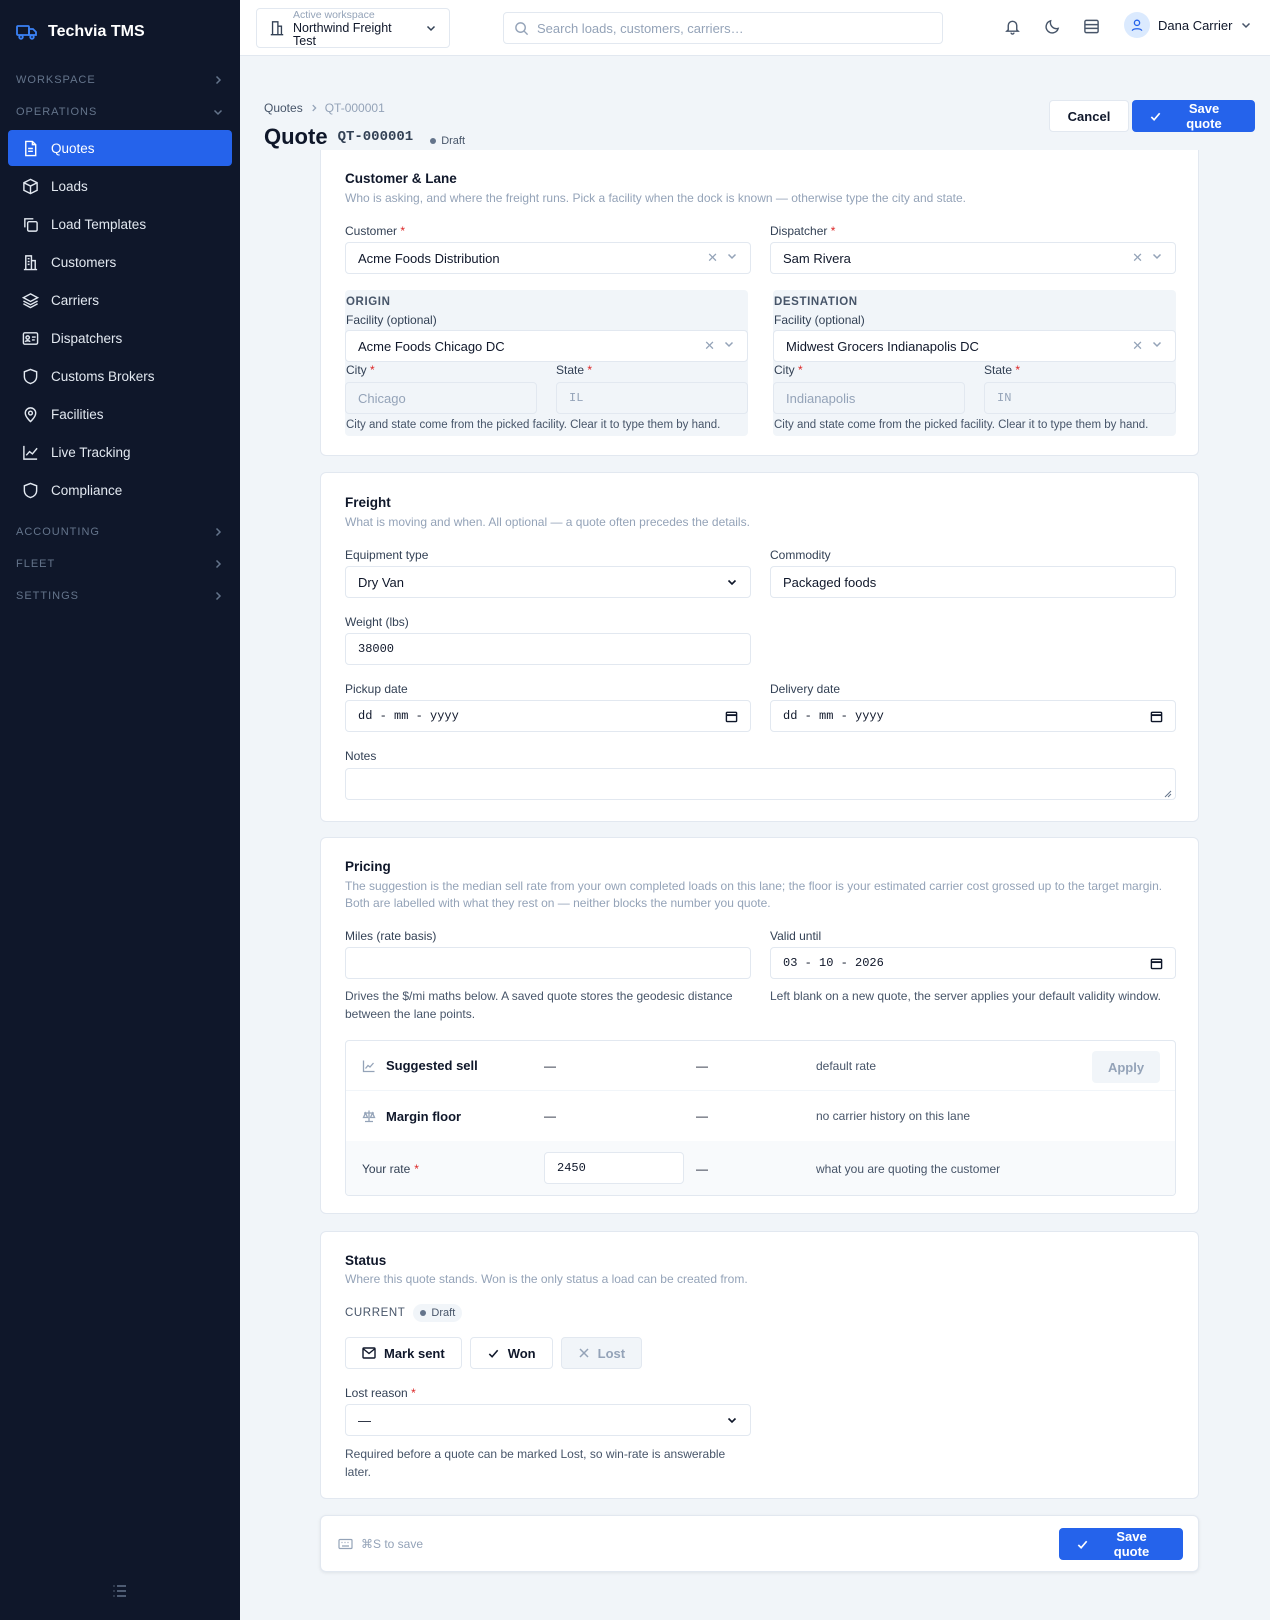 The image size is (1270, 1620). Describe the element at coordinates (120, 80) in the screenshot. I see `section-workspace: WORKSPACE` at that location.